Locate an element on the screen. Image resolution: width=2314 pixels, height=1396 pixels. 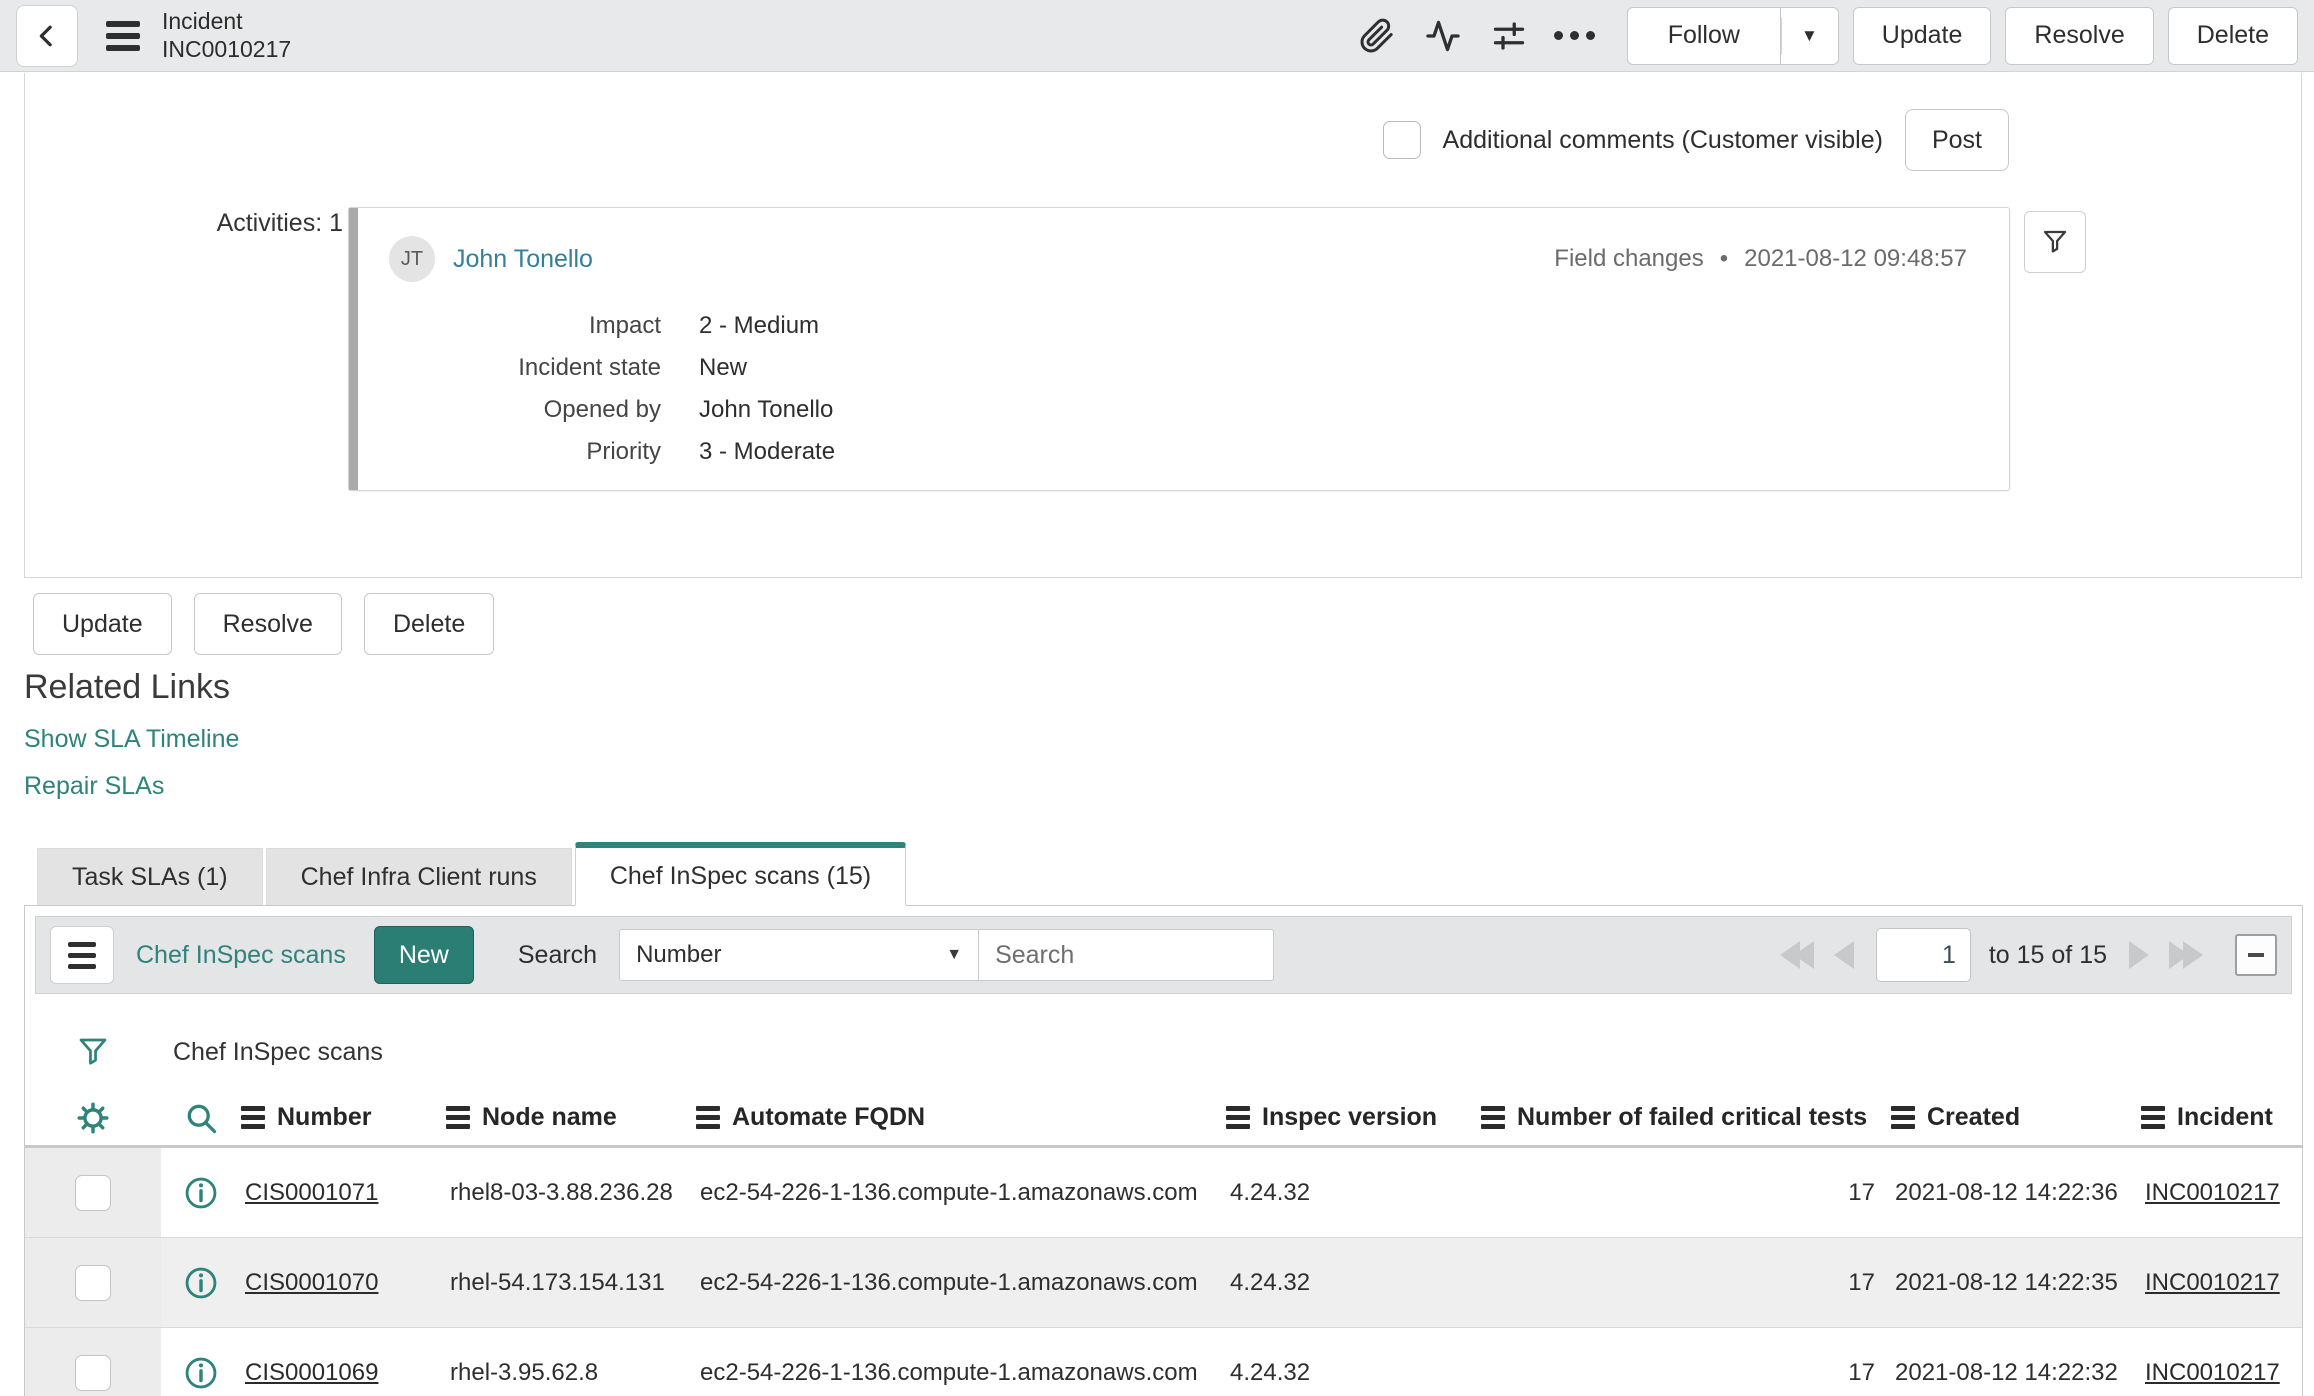
customer-visible-checkbox is located at coordinates (1401, 140).